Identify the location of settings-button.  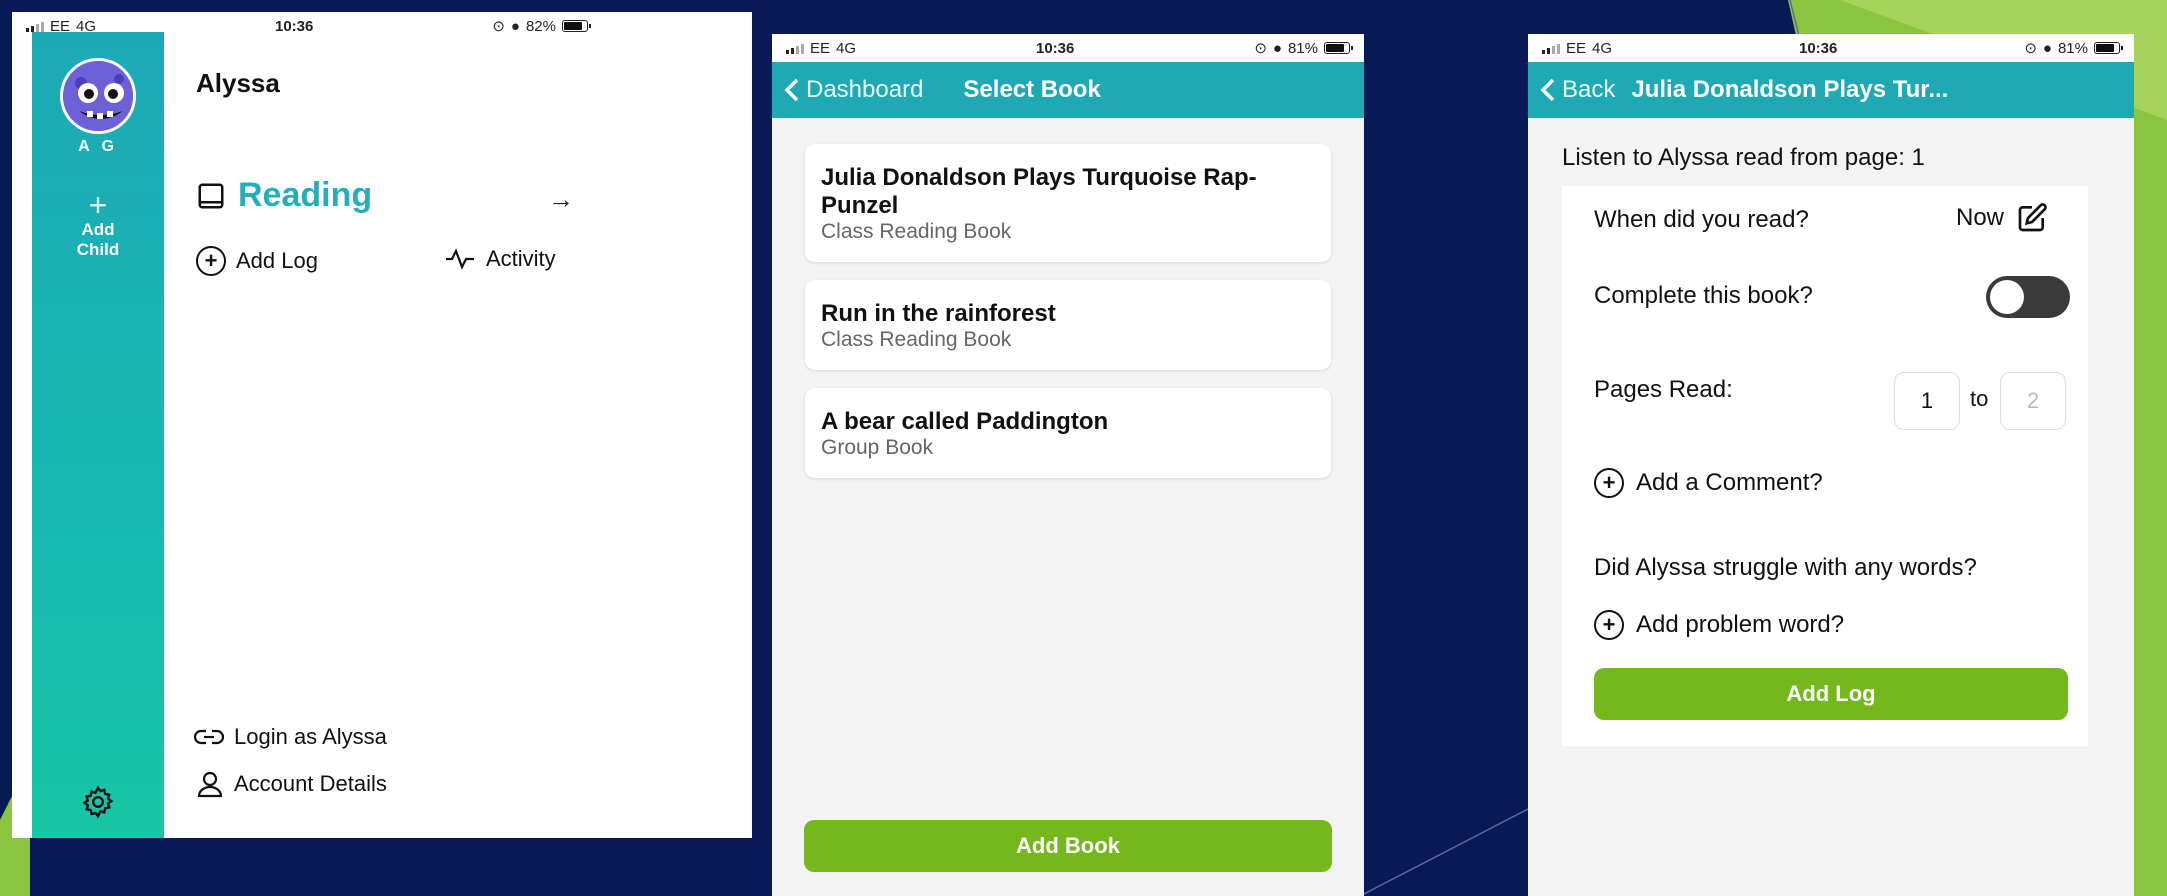
(98, 802).